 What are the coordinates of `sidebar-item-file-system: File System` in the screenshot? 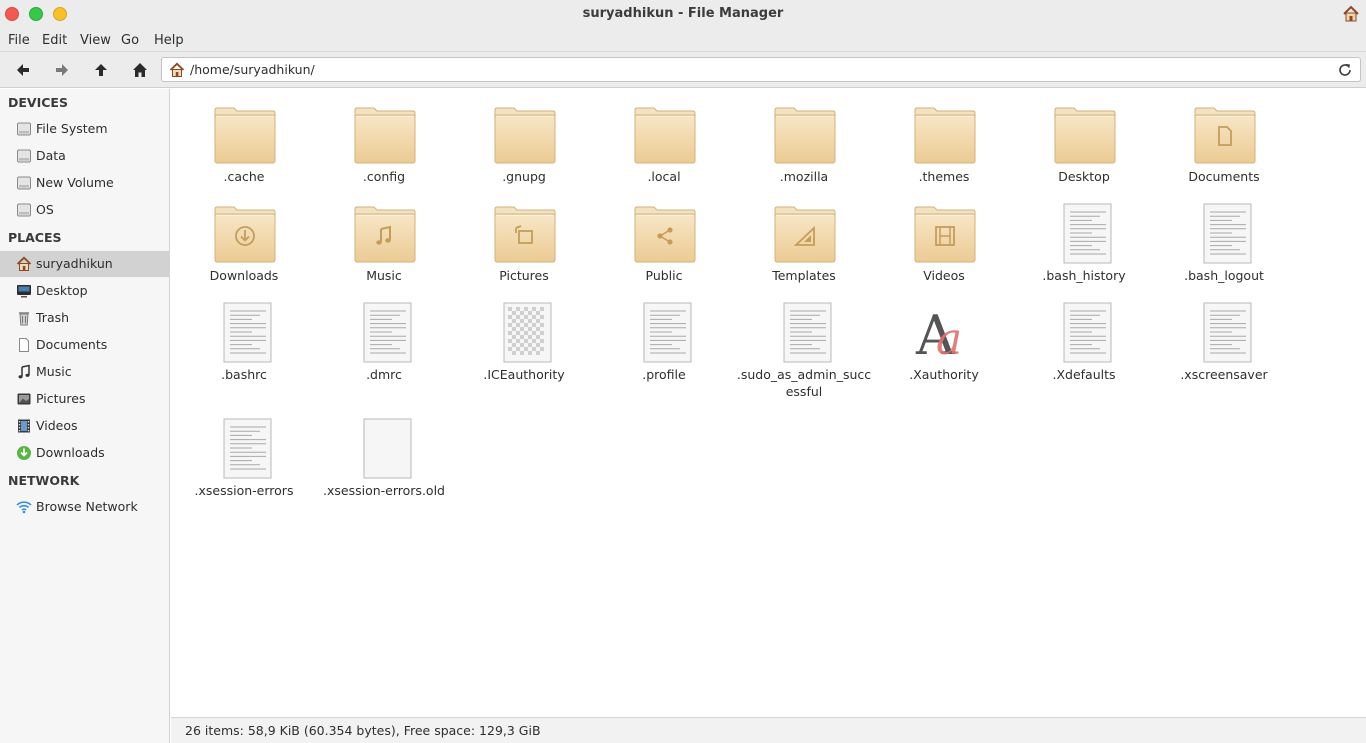 It's located at (85, 129).